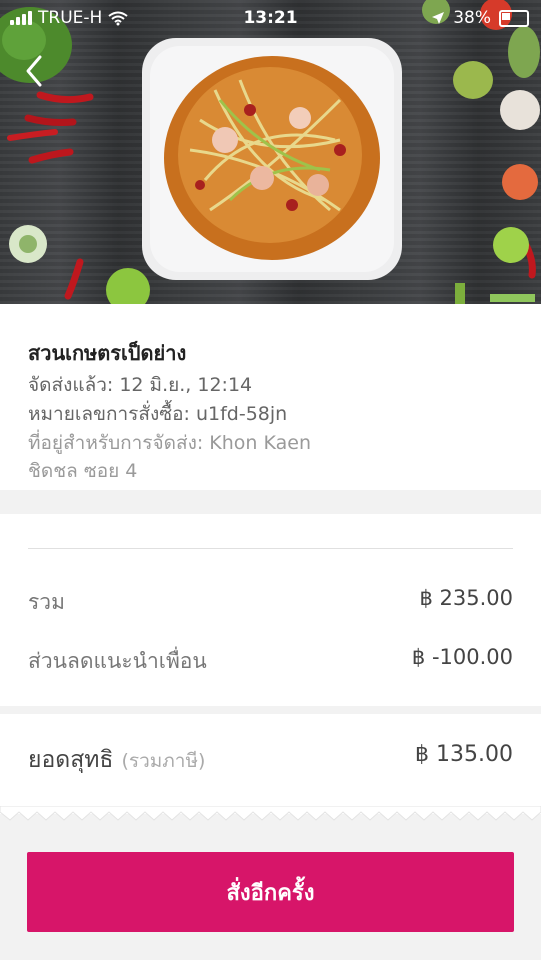  Describe the element at coordinates (270, 764) in the screenshot. I see `total-section: ยอดสุทธิ (รวมภาษี) ฿ 135.00` at that location.